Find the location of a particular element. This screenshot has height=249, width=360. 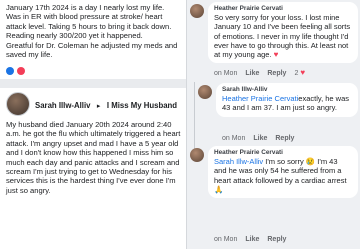

comment-1-actions: on Mon Like Reply 2 ♥ is located at coordinates (256, 73).